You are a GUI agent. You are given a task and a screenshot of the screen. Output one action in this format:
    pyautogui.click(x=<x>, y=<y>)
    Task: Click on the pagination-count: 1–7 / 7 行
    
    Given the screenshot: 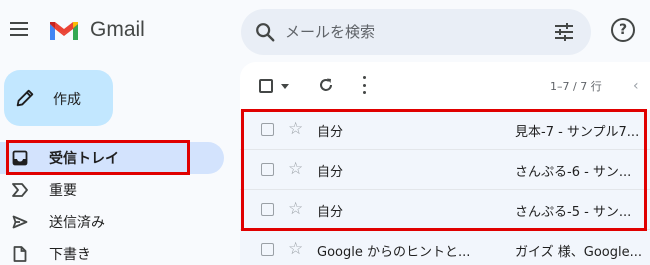 What is the action you would take?
    pyautogui.click(x=576, y=86)
    